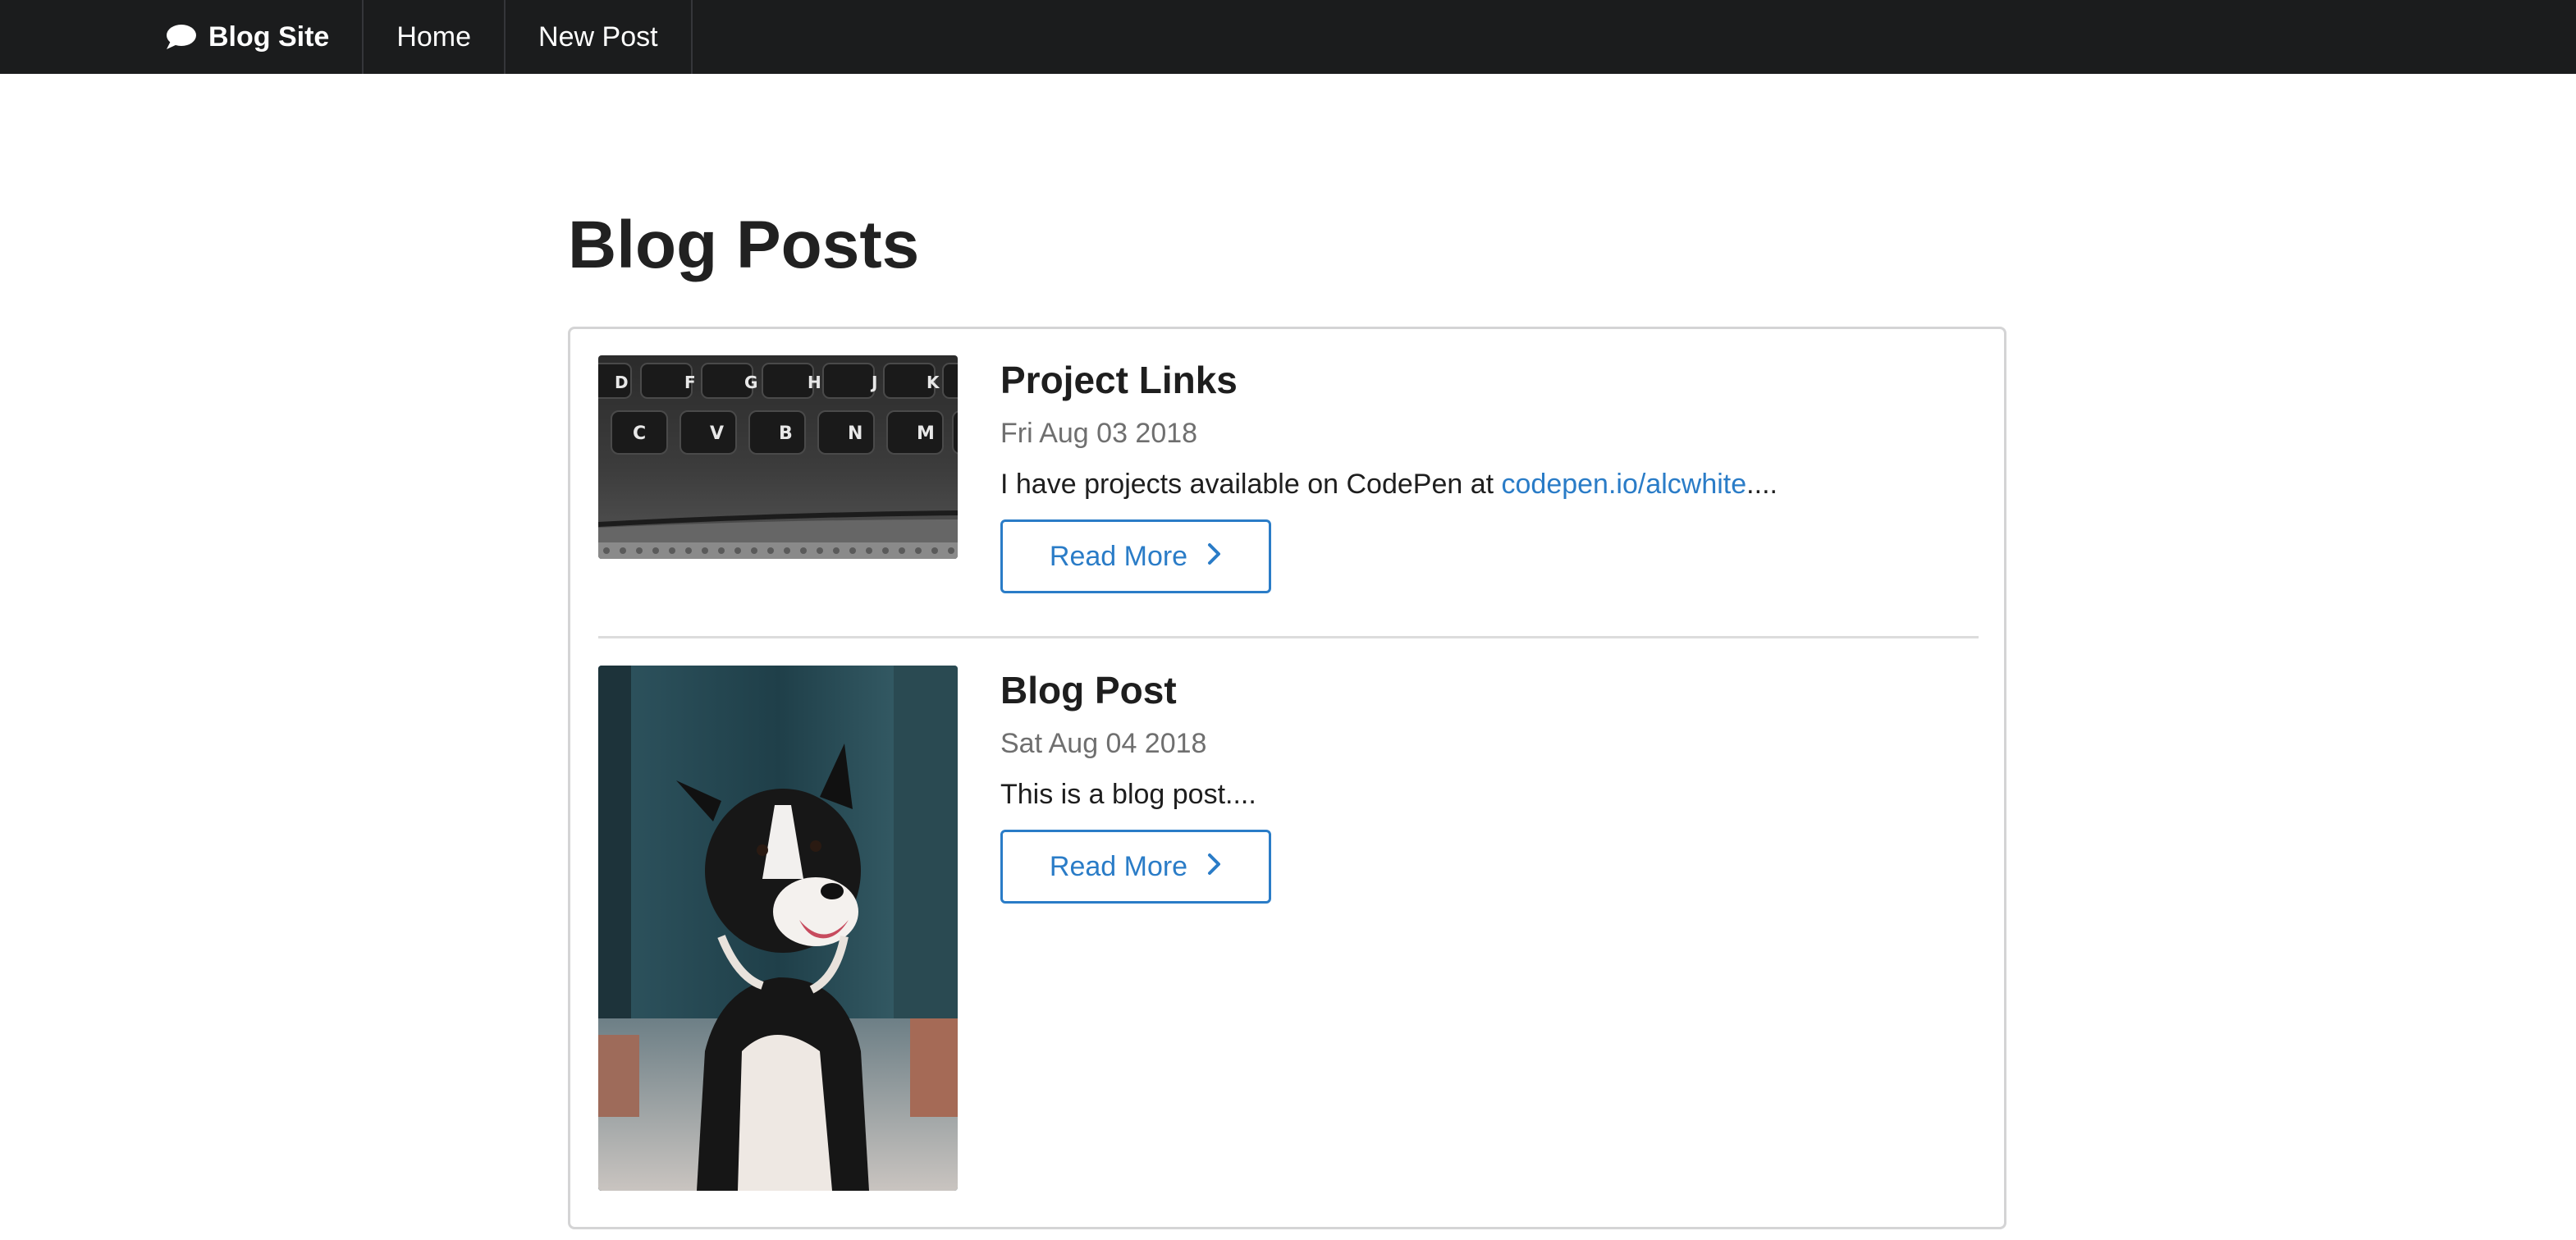 The width and height of the screenshot is (2576, 1240). Describe the element at coordinates (873, 382) in the screenshot. I see `svg-text: J` at that location.